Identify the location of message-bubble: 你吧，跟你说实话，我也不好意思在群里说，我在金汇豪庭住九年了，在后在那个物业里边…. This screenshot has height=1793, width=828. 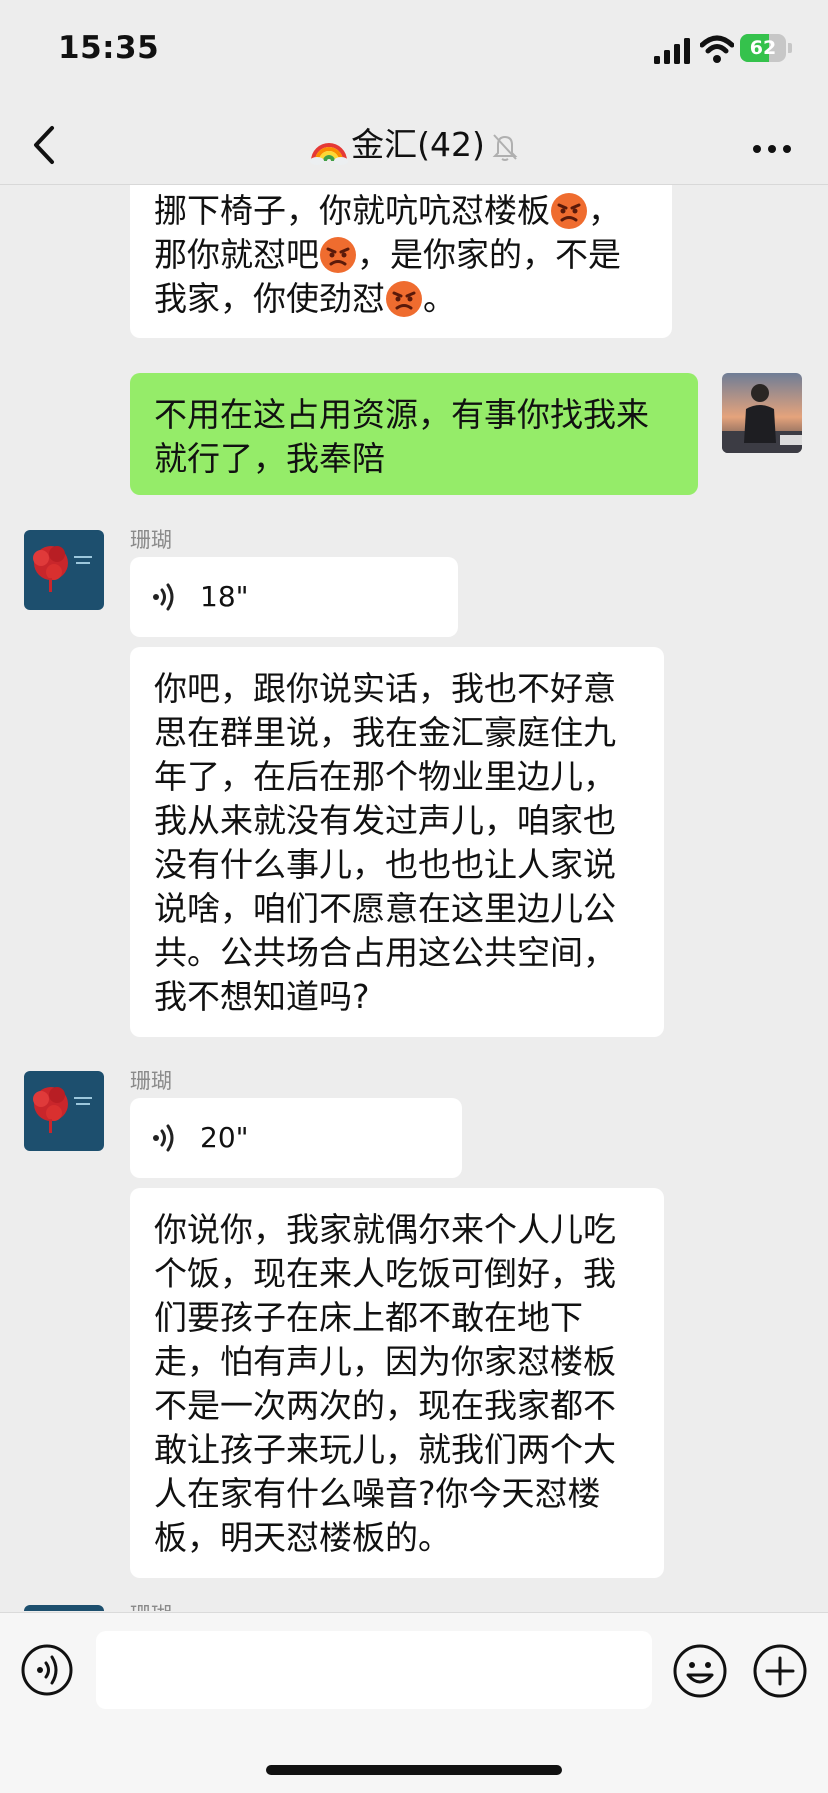
(397, 842).